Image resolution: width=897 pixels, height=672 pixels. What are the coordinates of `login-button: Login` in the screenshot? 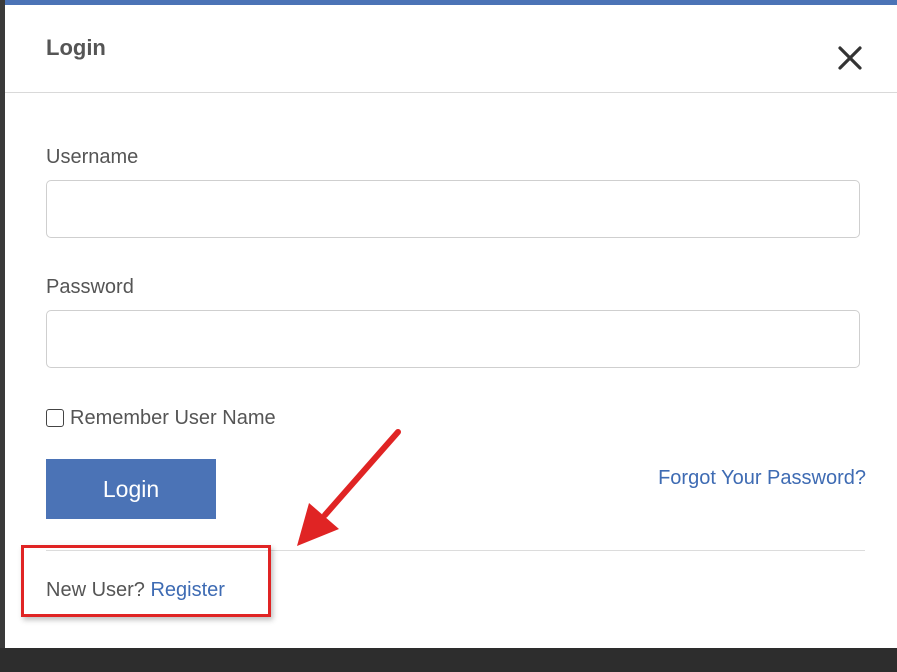 It's located at (131, 489).